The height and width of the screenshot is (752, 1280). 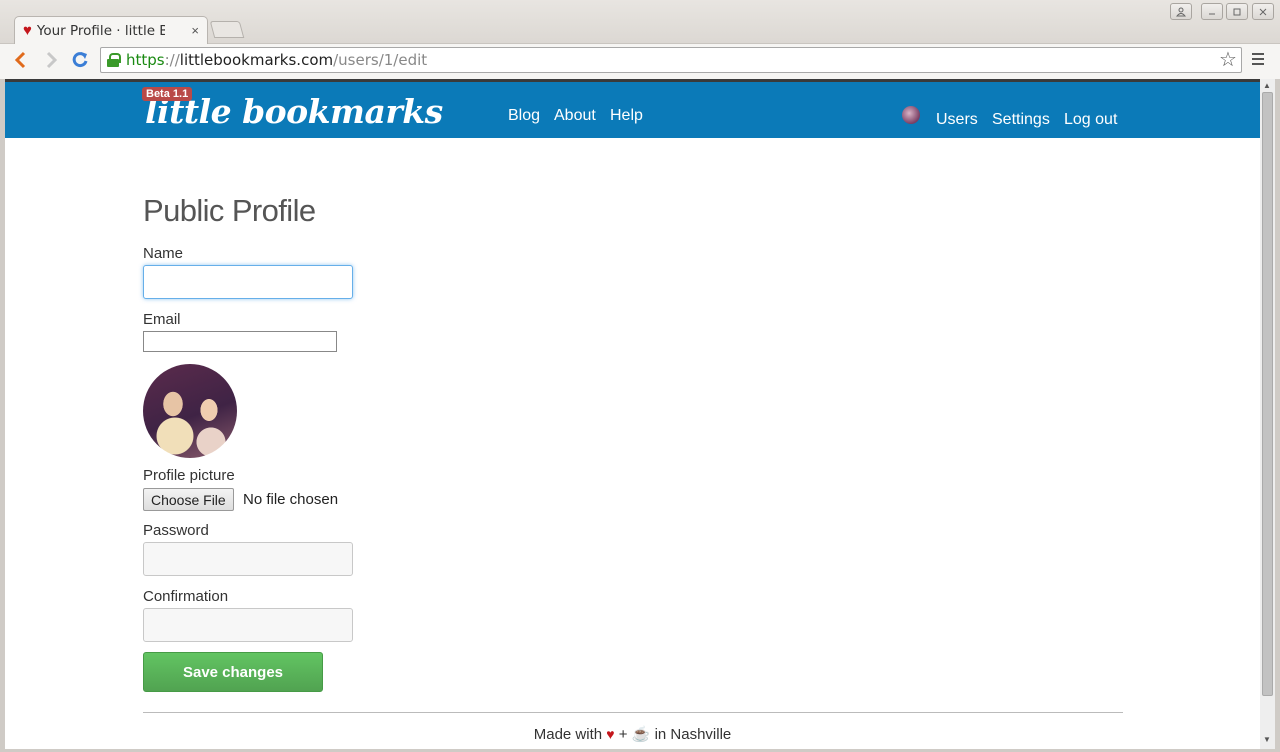 I want to click on url-scheme: https, so click(x=145, y=60).